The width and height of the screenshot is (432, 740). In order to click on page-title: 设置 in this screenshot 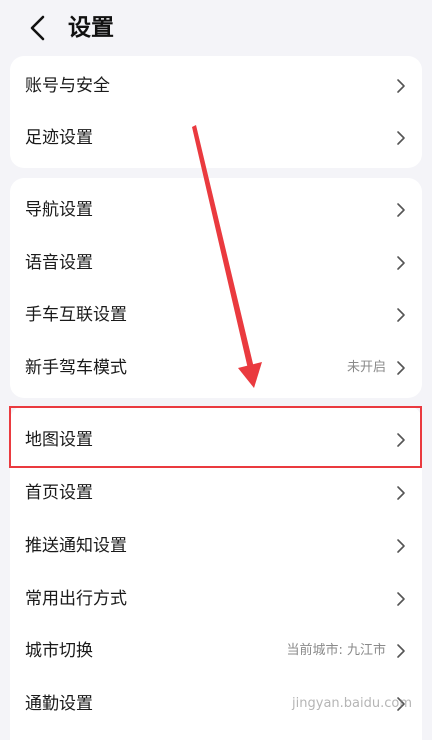, I will do `click(91, 28)`.